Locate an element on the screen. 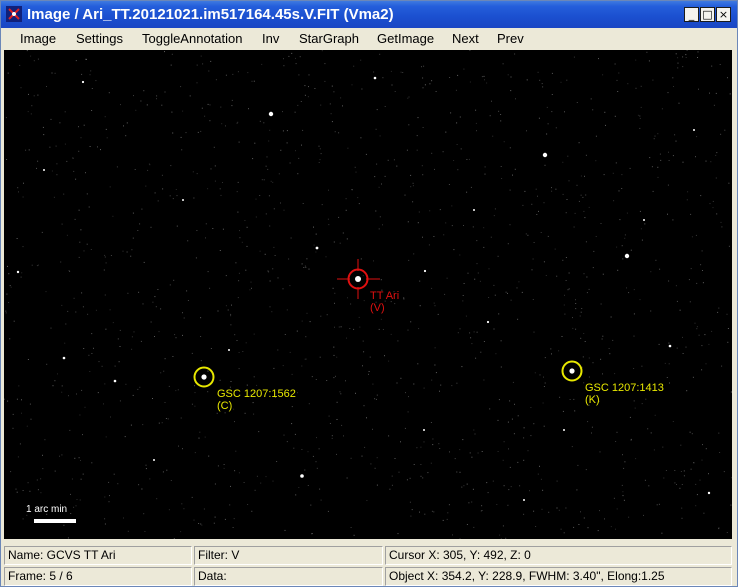  menu-settings: Settings is located at coordinates (99, 38).